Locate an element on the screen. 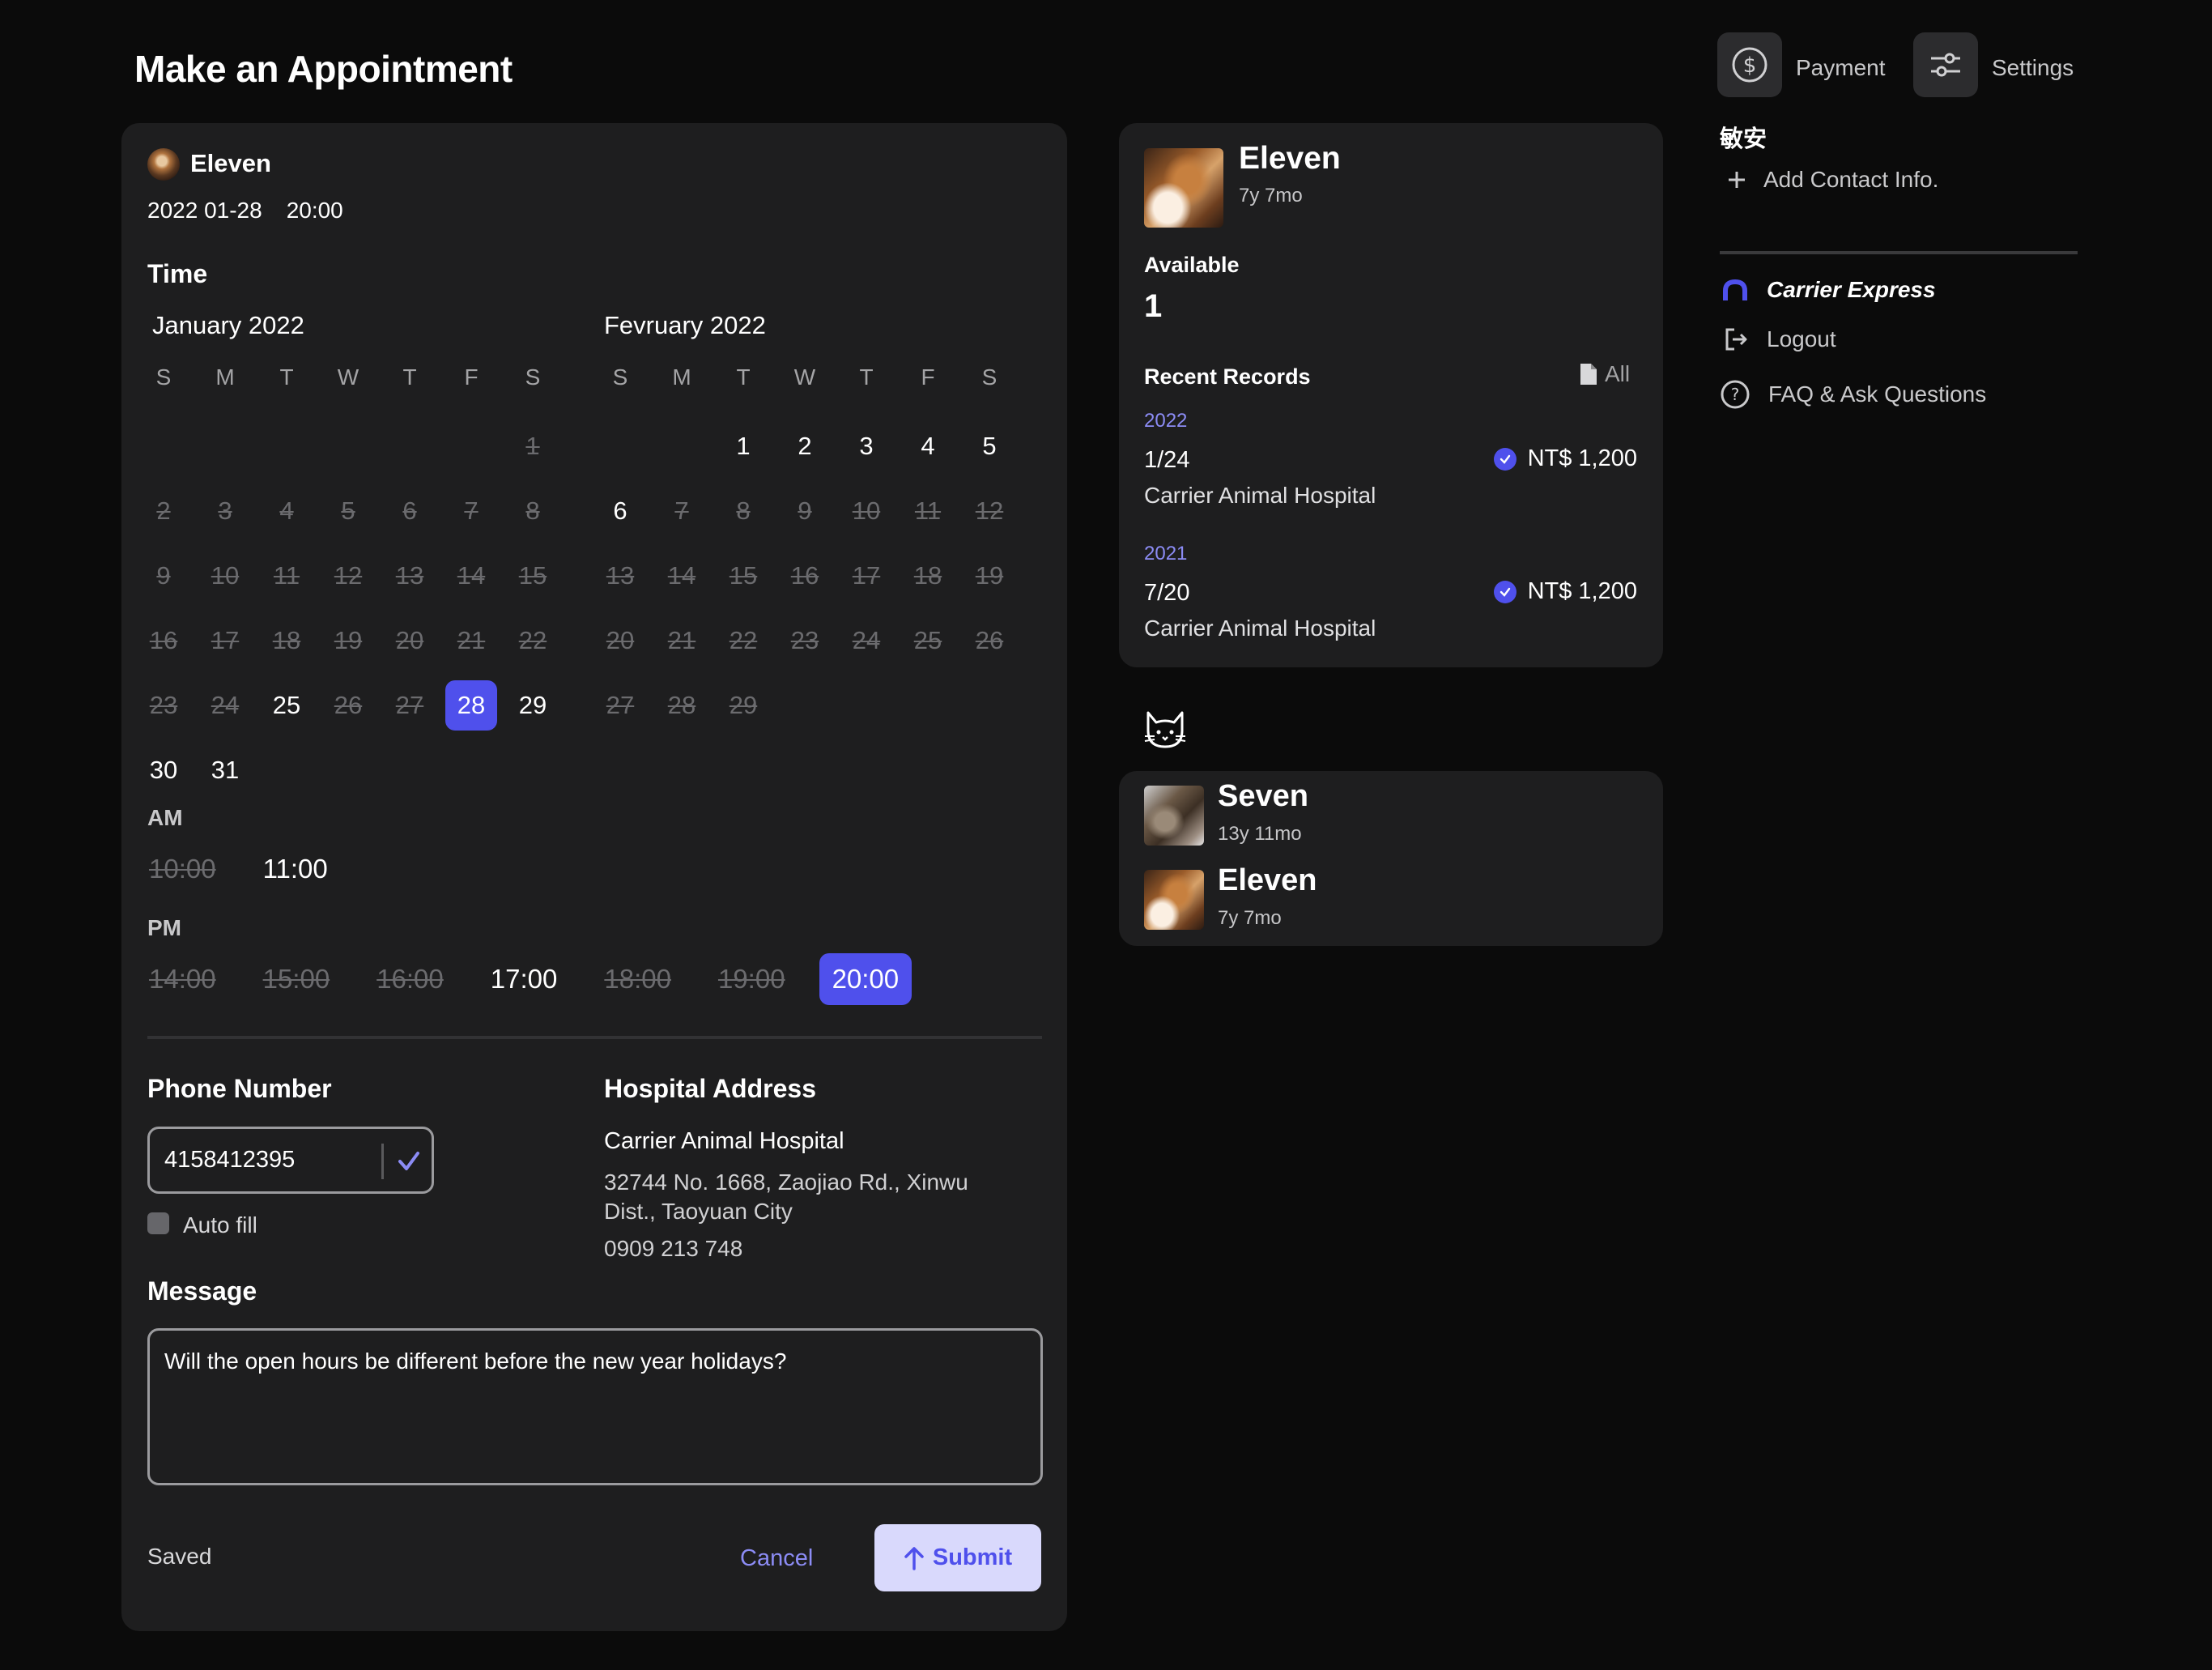  document-icon is located at coordinates (1589, 374).